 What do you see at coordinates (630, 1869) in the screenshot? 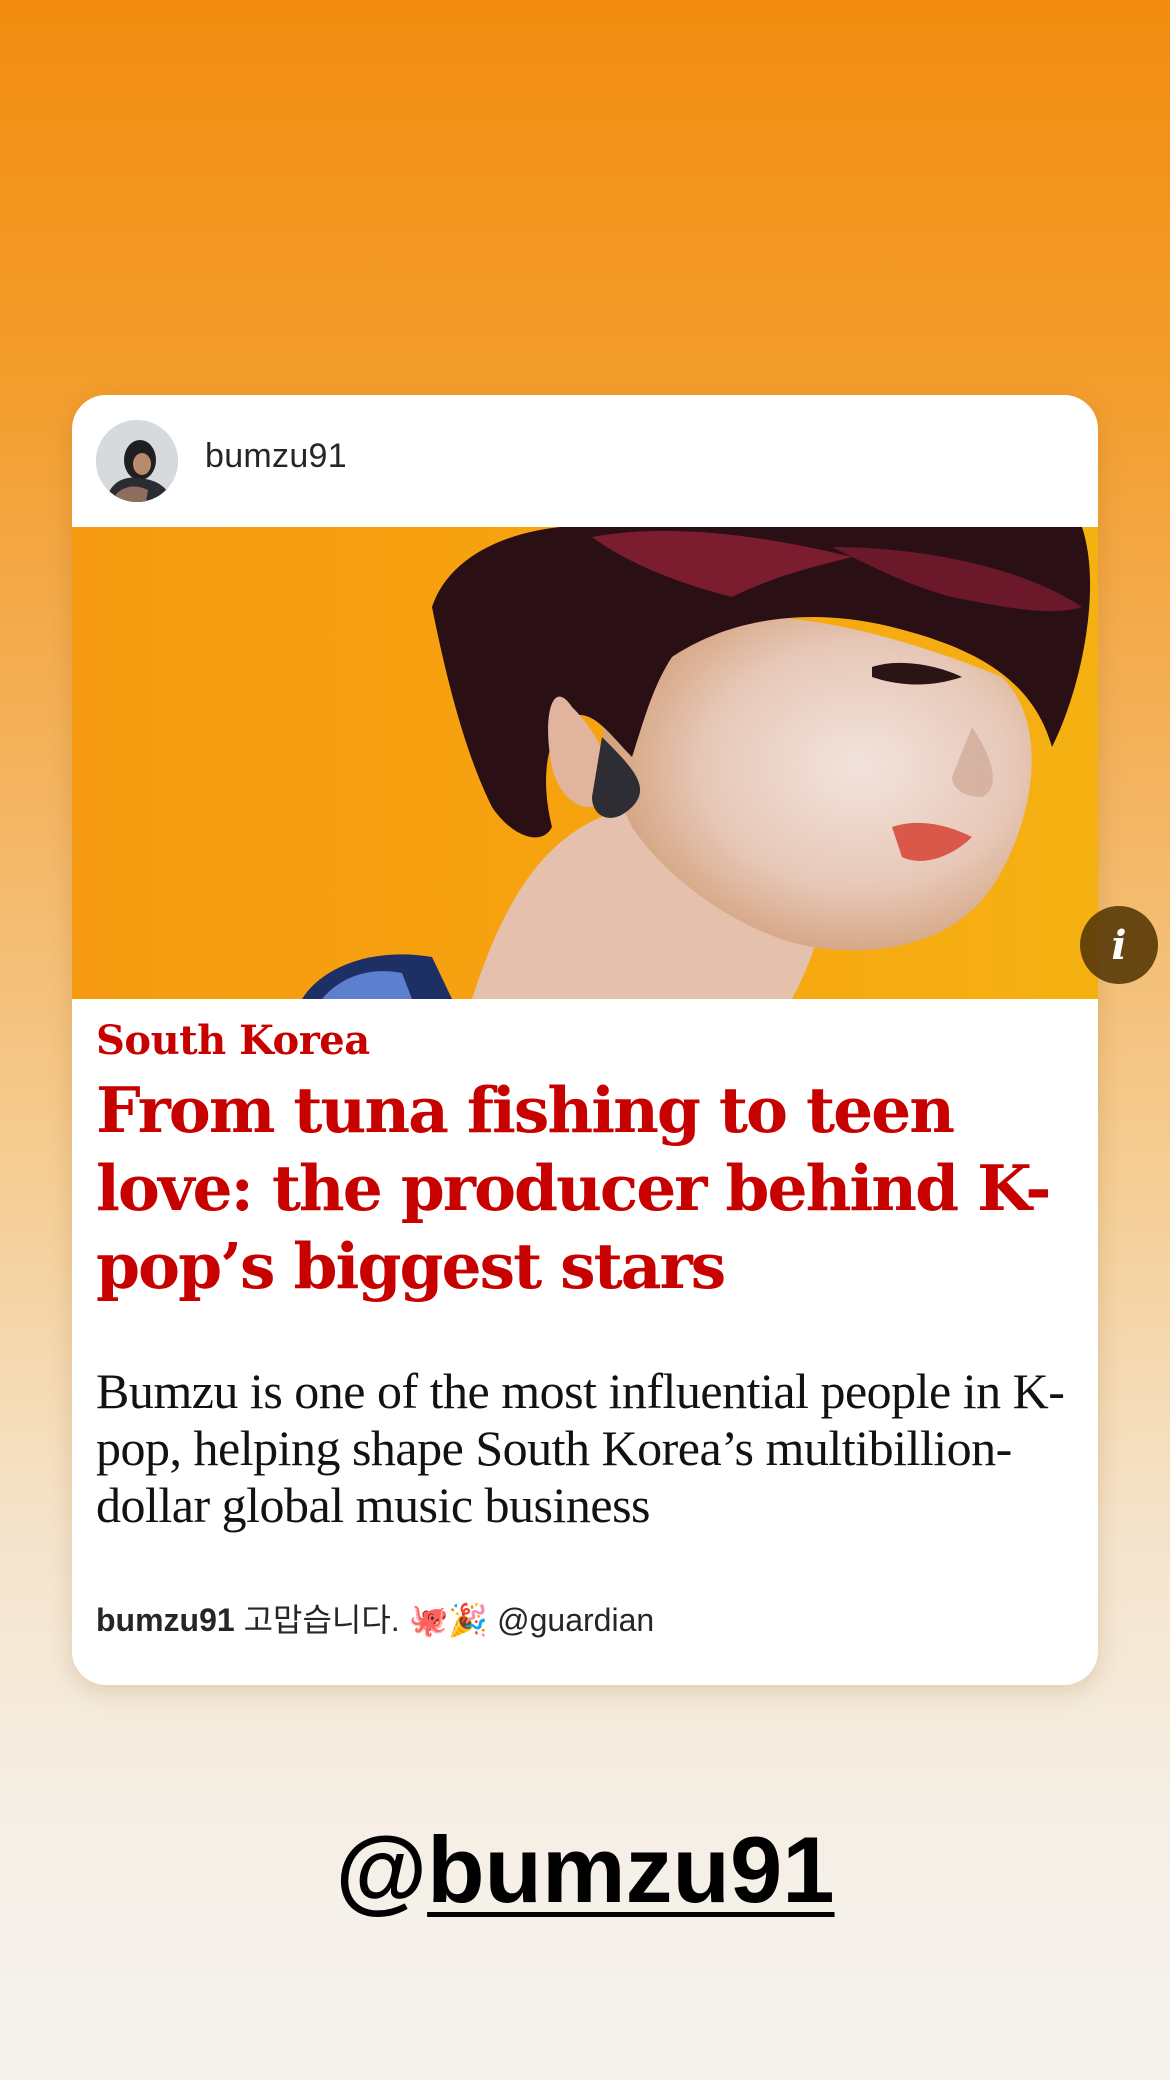
I see `mention-handle: bumzu91` at bounding box center [630, 1869].